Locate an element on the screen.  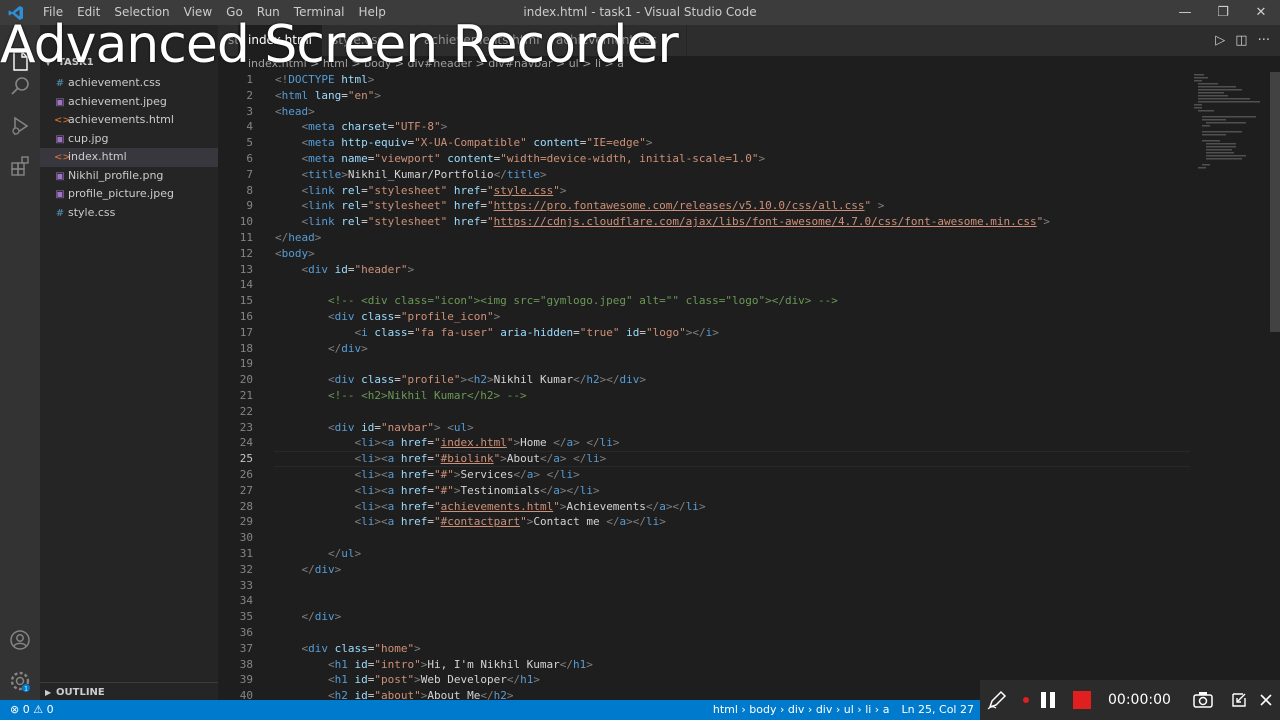
code-line: 37 <div class="home"> is located at coordinates (704, 649).